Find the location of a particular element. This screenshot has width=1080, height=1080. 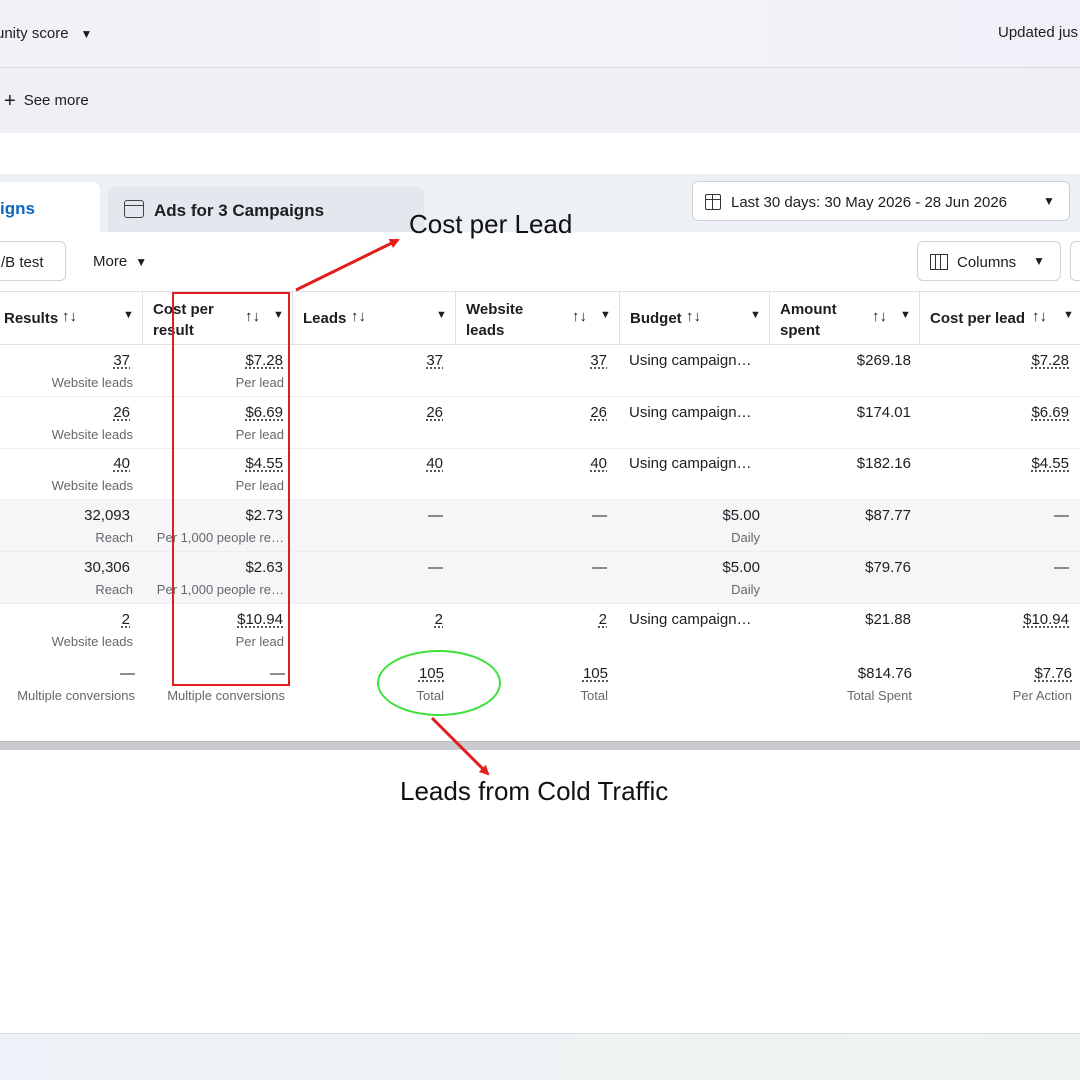

cell-cost-per-lead: $10.94 is located at coordinates (1046, 619).